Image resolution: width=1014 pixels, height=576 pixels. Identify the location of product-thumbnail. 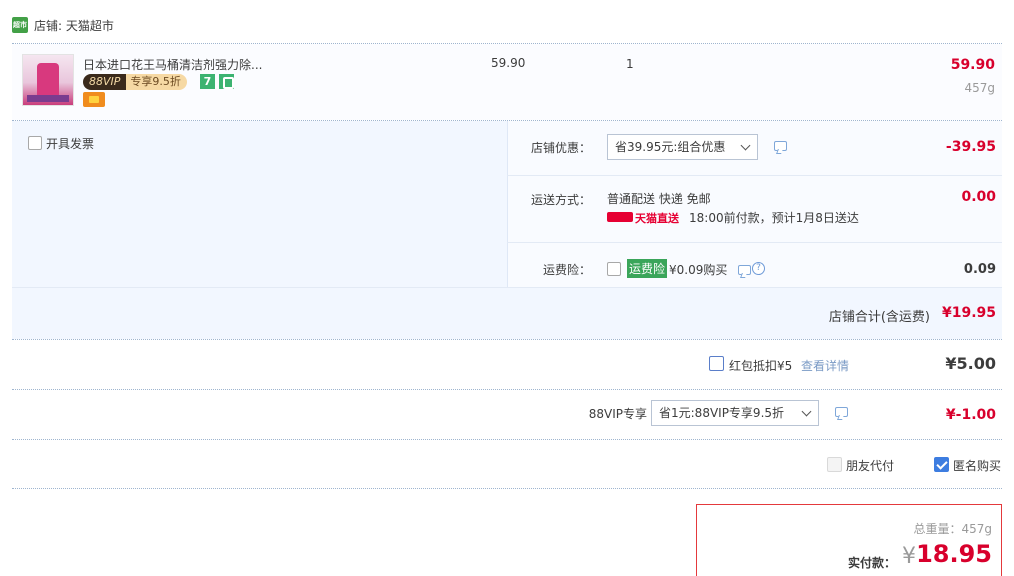
(48, 80).